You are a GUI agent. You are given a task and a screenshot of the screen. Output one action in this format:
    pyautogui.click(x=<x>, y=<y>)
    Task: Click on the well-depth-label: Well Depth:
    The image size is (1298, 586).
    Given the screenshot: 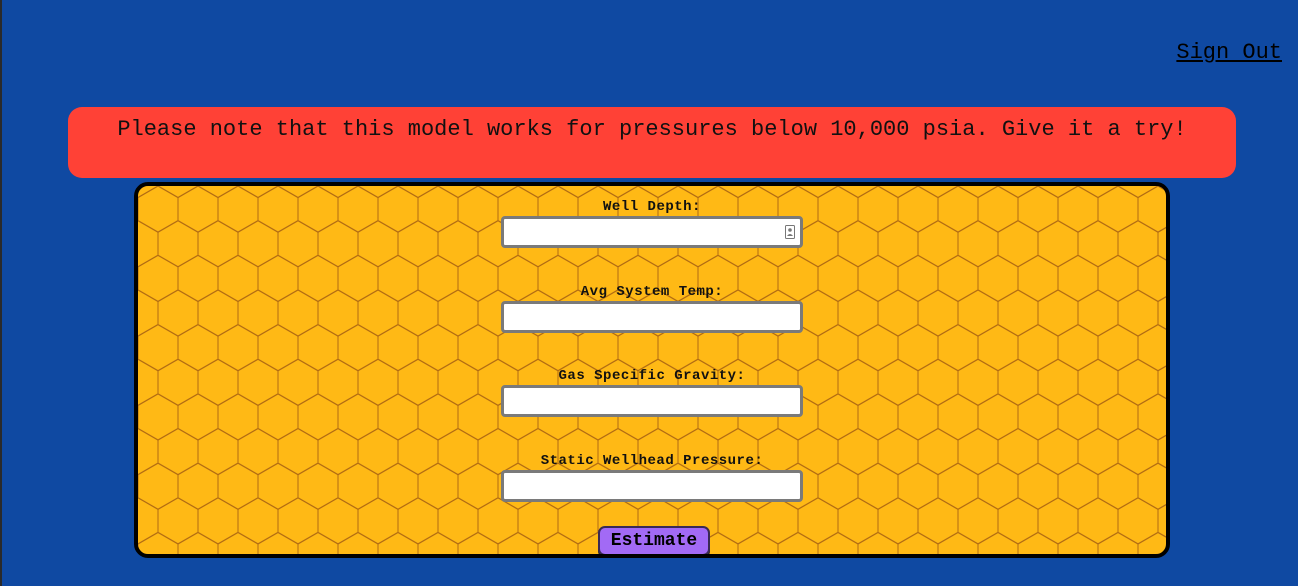 What is the action you would take?
    pyautogui.click(x=652, y=207)
    